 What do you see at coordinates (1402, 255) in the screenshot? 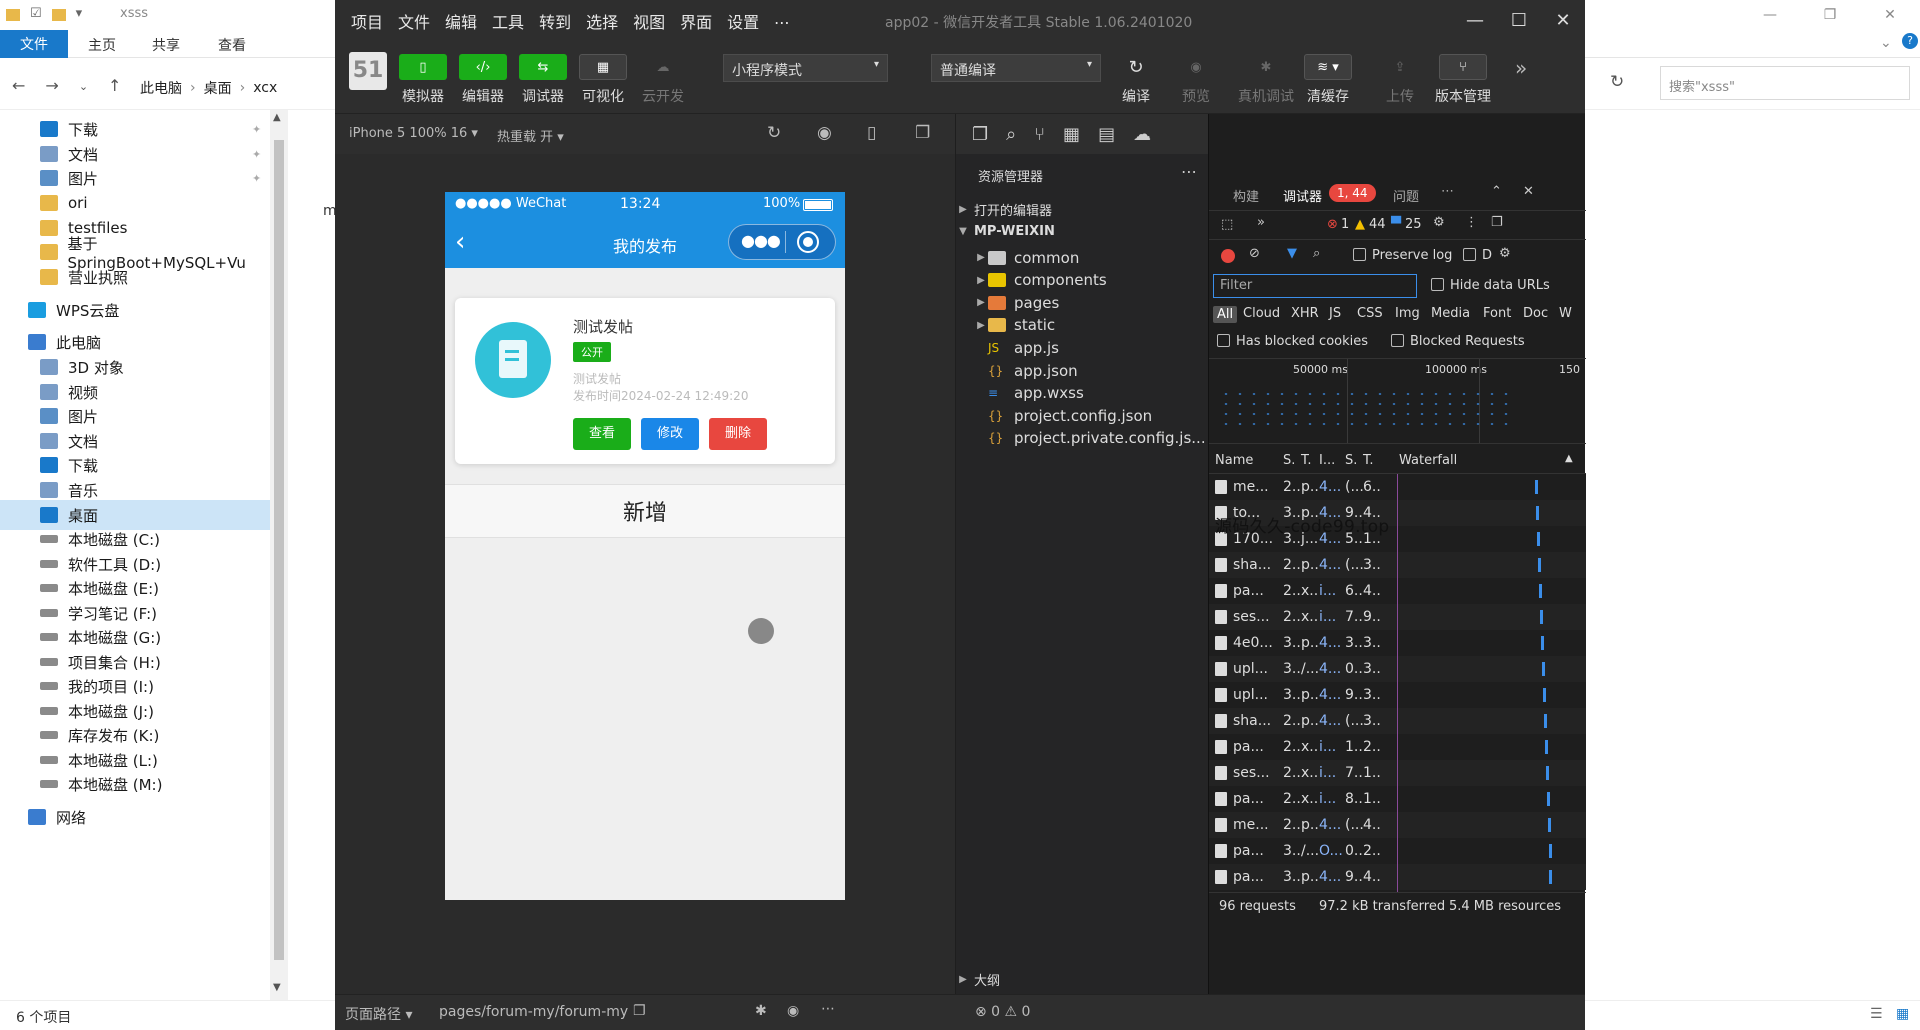
I see `preserve-log-checkbox: Preserve log` at bounding box center [1402, 255].